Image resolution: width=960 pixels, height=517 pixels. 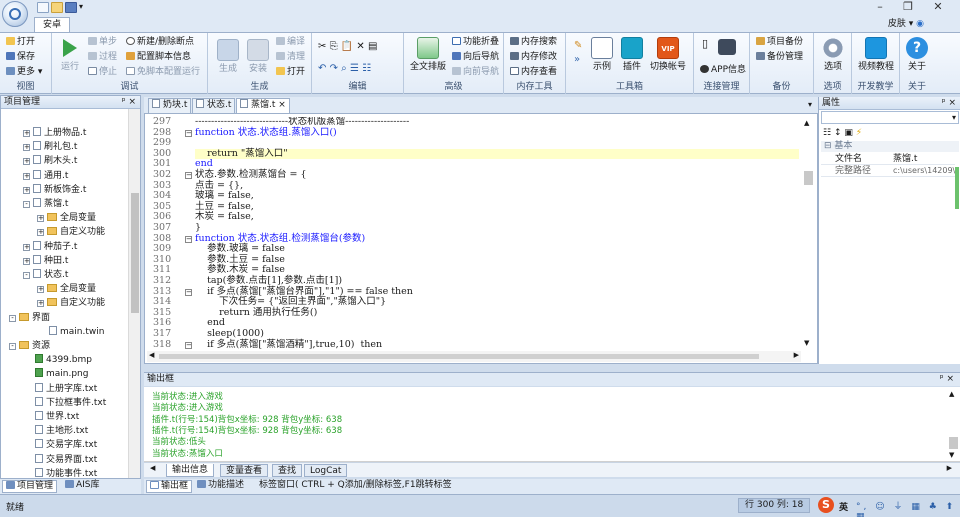 What do you see at coordinates (229, 334) in the screenshot?
I see `code-line: sleep(1000)` at bounding box center [229, 334].